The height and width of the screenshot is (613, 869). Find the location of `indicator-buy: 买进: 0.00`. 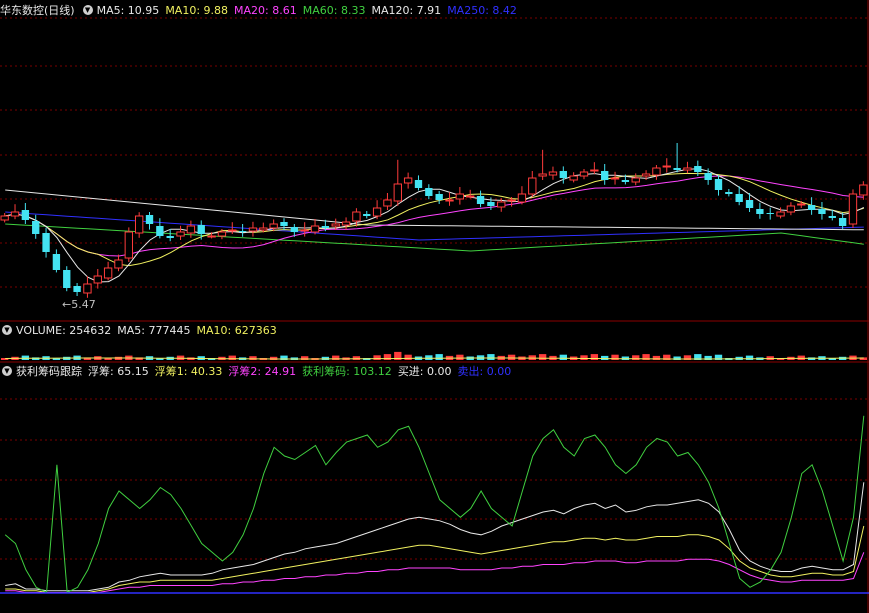

indicator-buy: 买进: 0.00 is located at coordinates (424, 371).